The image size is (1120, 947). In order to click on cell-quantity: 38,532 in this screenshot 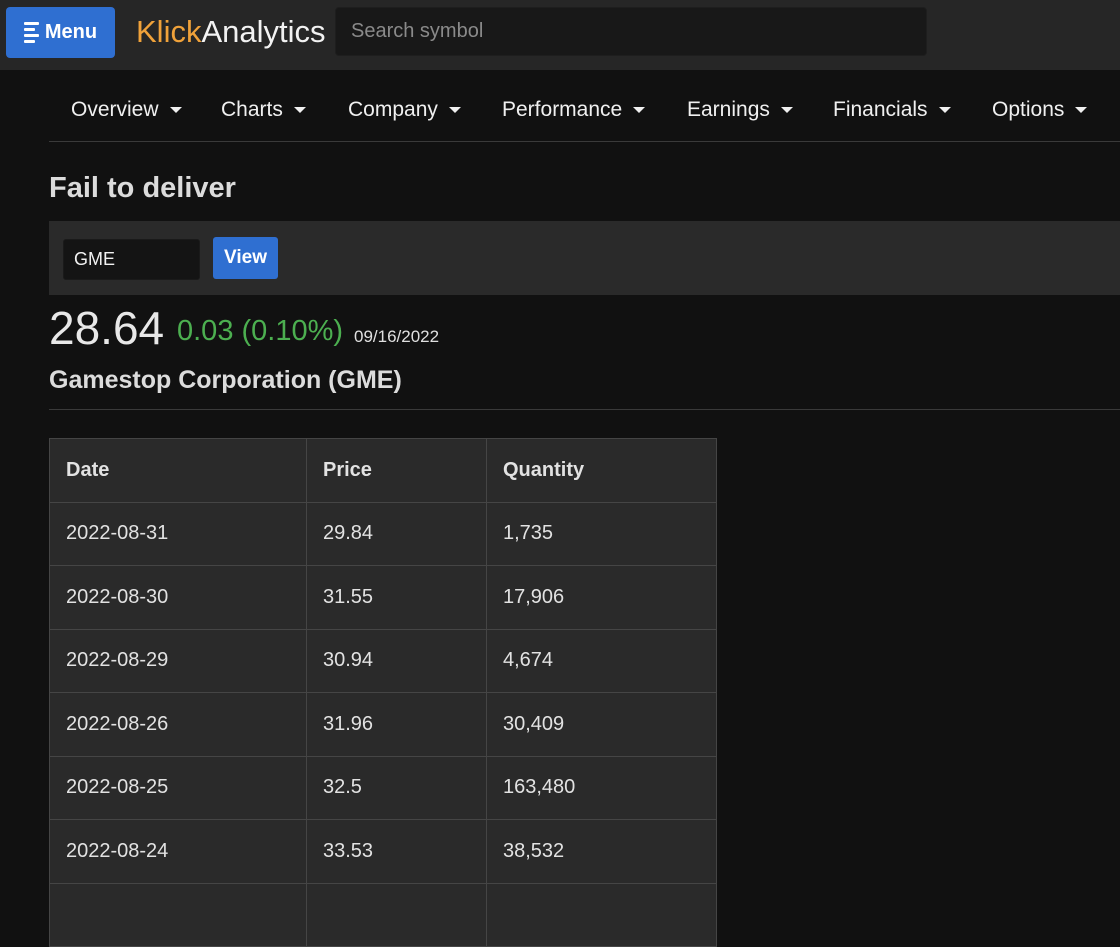, I will do `click(601, 851)`.